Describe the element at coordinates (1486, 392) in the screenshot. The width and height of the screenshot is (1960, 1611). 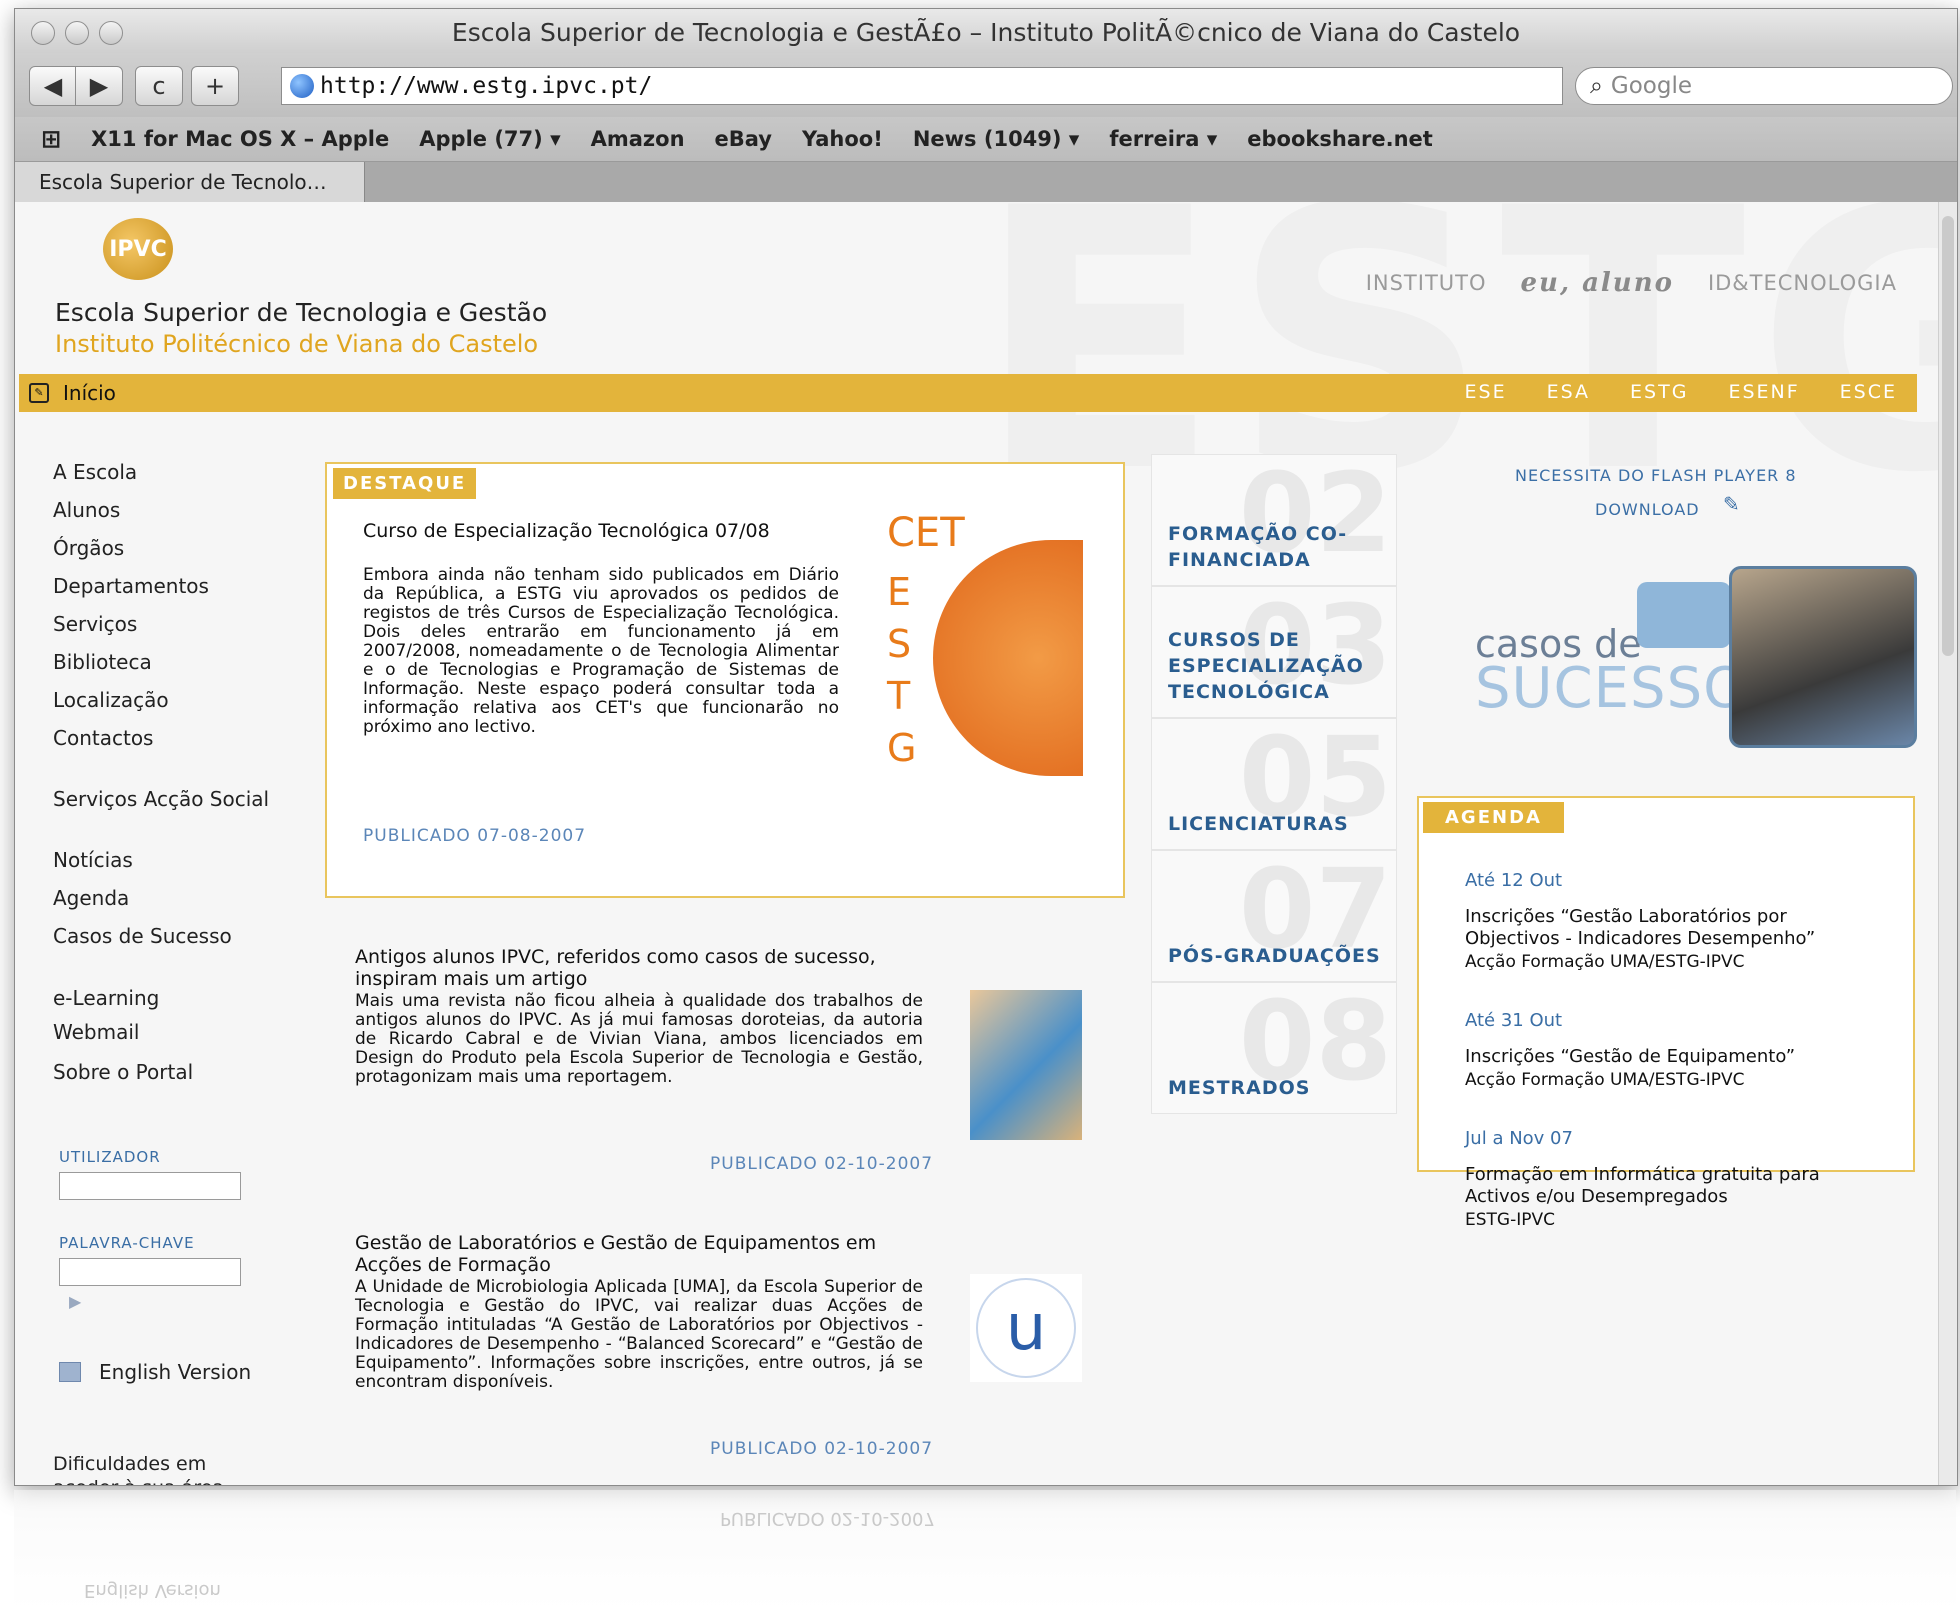
I see `school-link-ese: ESE` at that location.